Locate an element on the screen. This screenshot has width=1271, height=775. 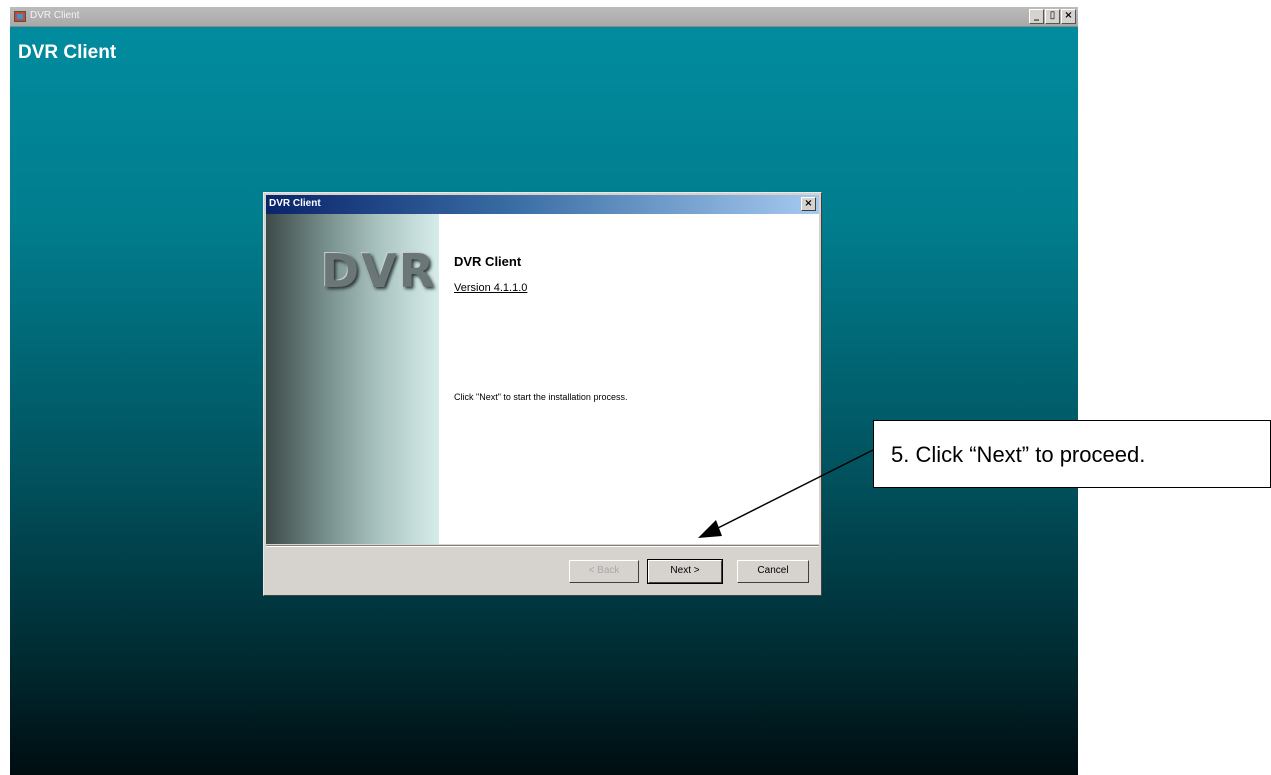
minimize-button: _ is located at coordinates (1036, 16).